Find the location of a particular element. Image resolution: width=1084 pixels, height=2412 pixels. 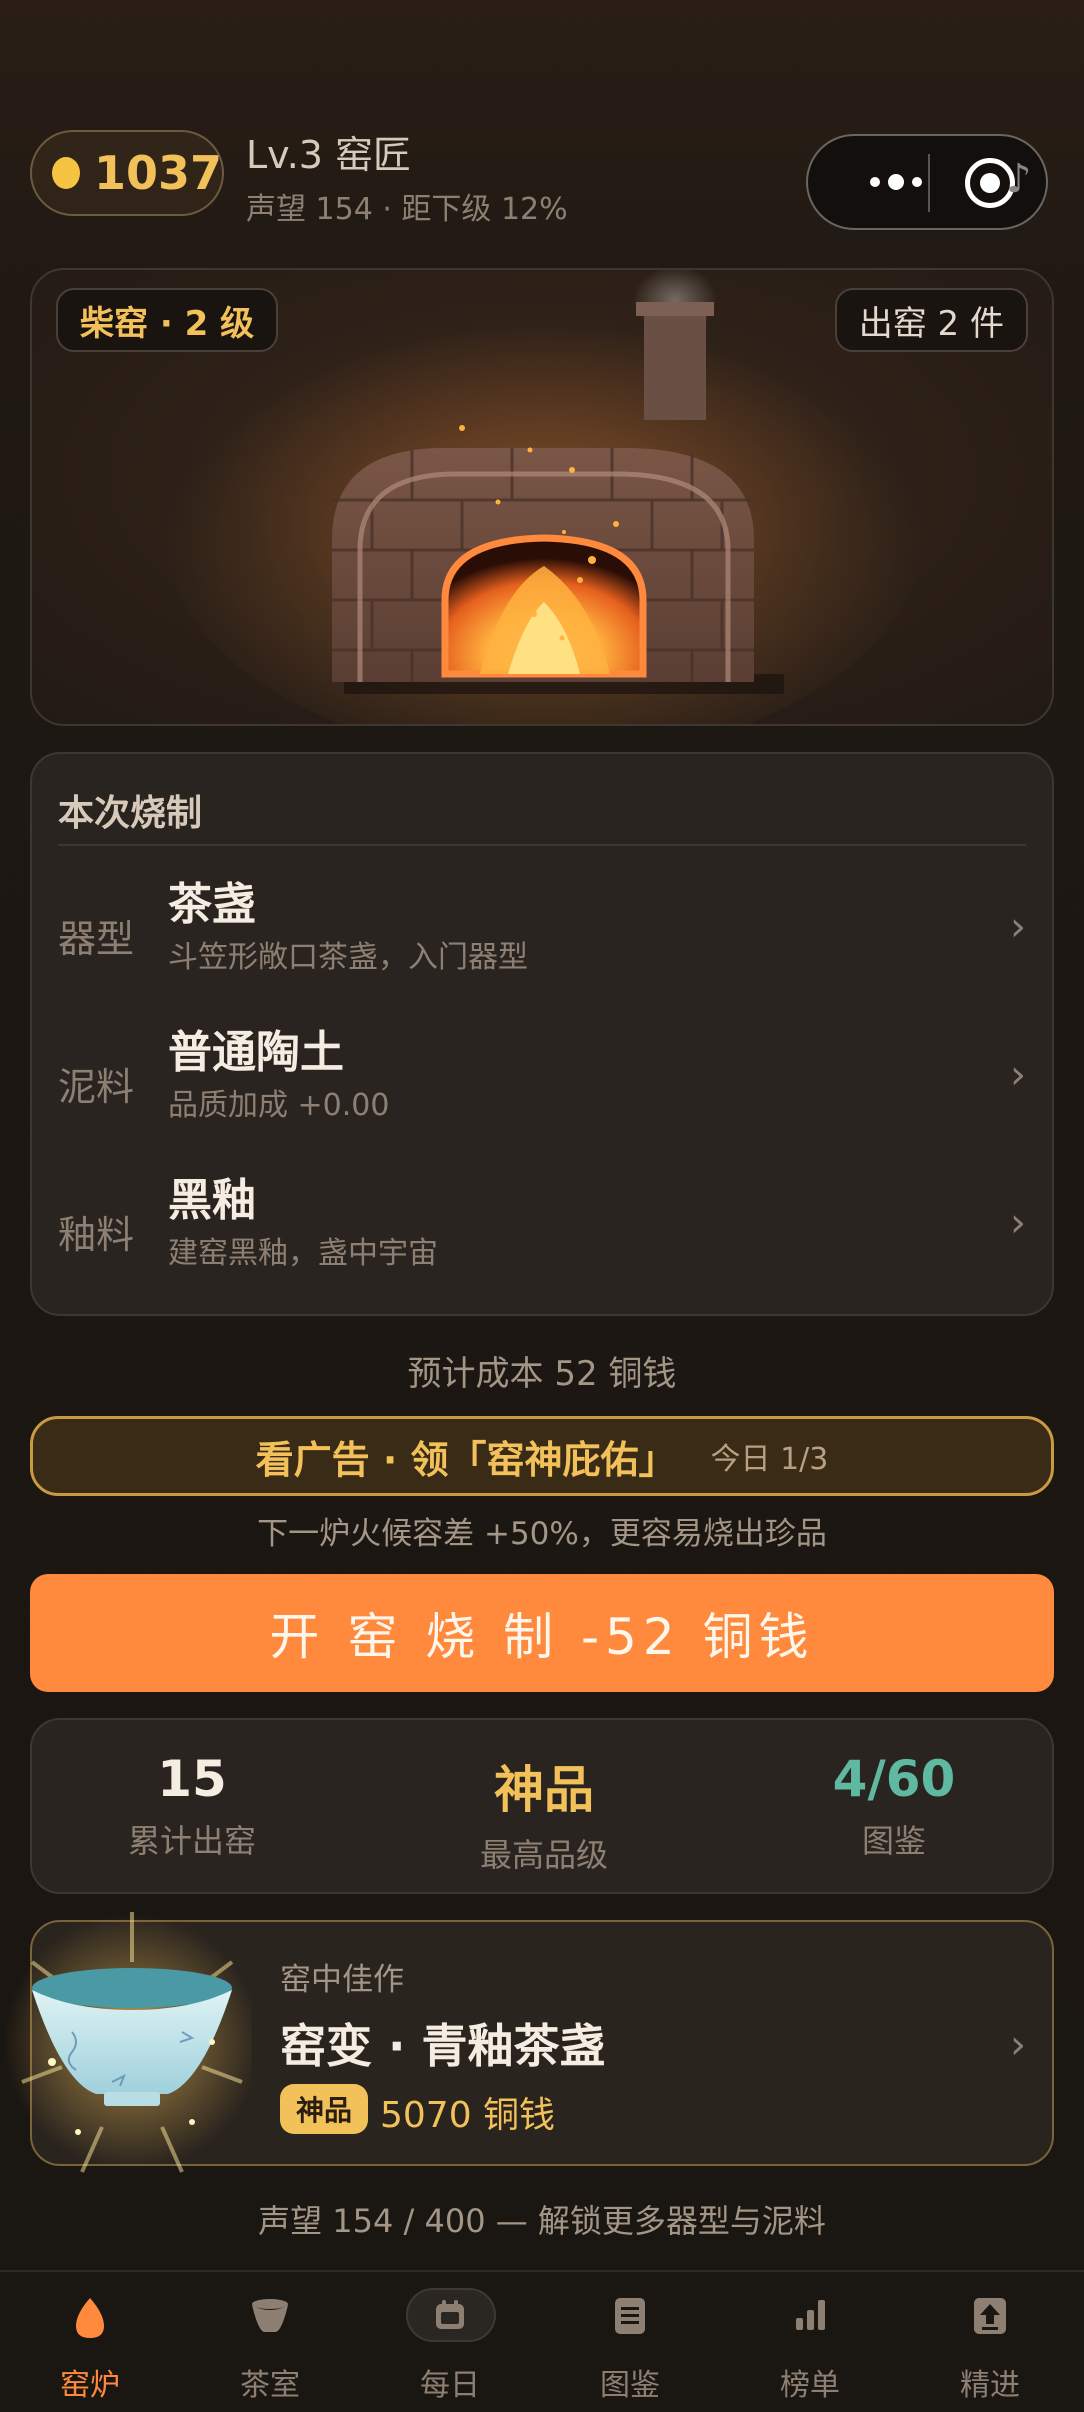

recipe-row-glaze: 釉料 黑釉 建窑黑釉，盏中宇宙 › is located at coordinates (542, 1232).